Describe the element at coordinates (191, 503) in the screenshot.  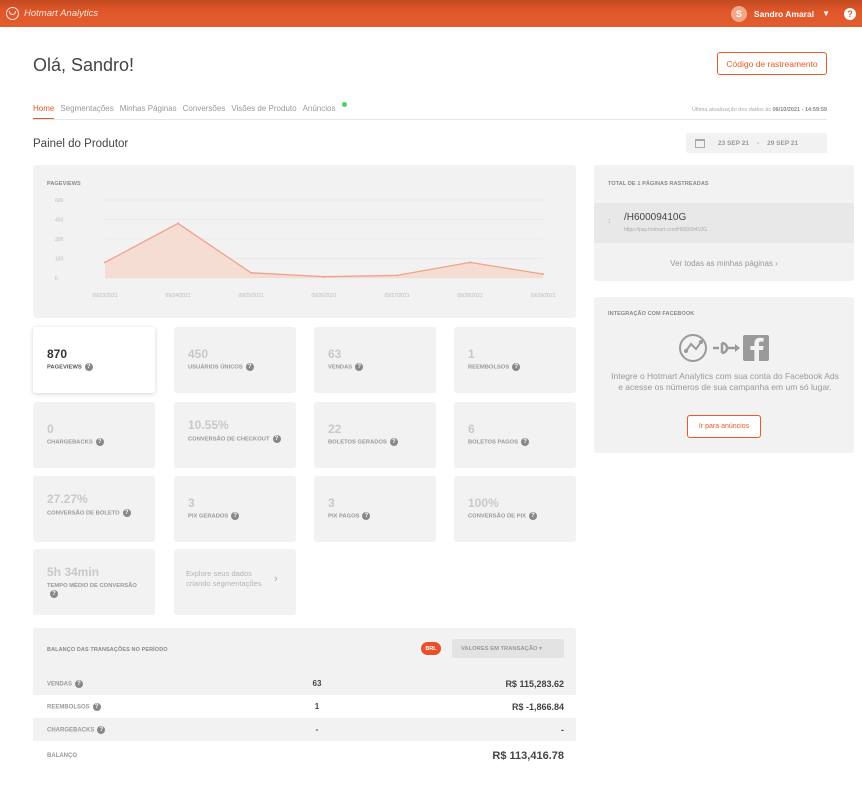
I see `stat-value: 3` at that location.